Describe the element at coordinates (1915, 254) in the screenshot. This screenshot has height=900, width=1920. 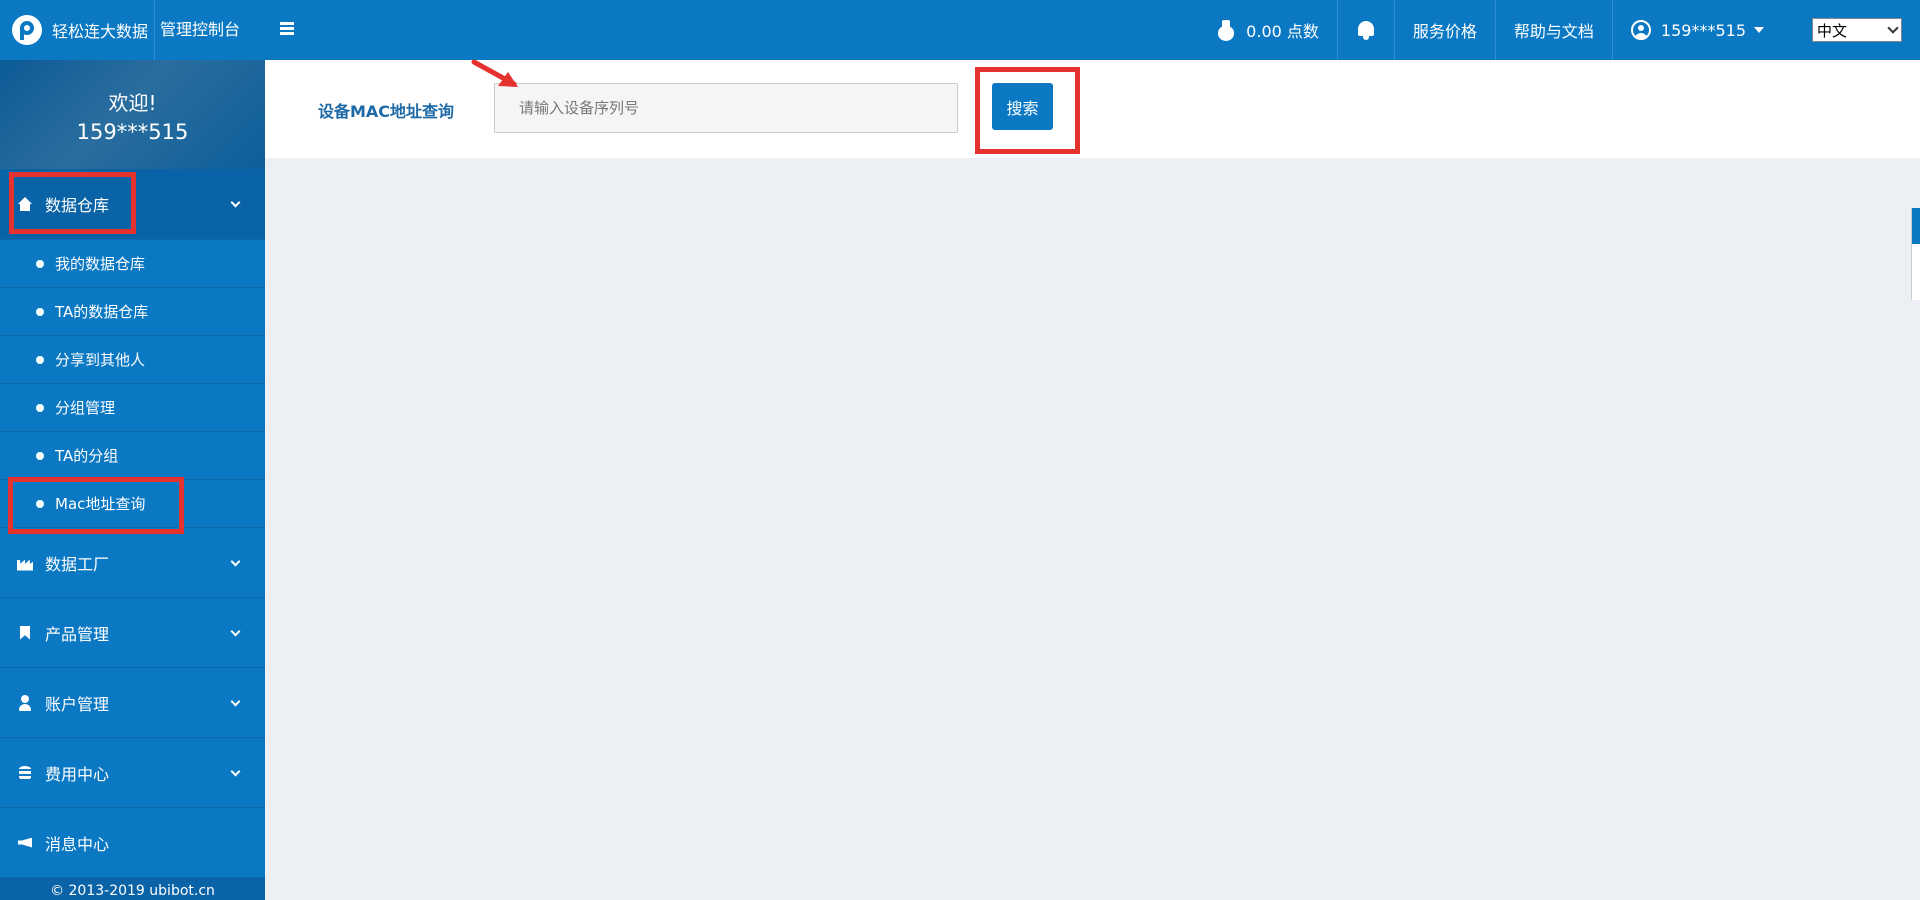
I see `side-float-tab` at that location.